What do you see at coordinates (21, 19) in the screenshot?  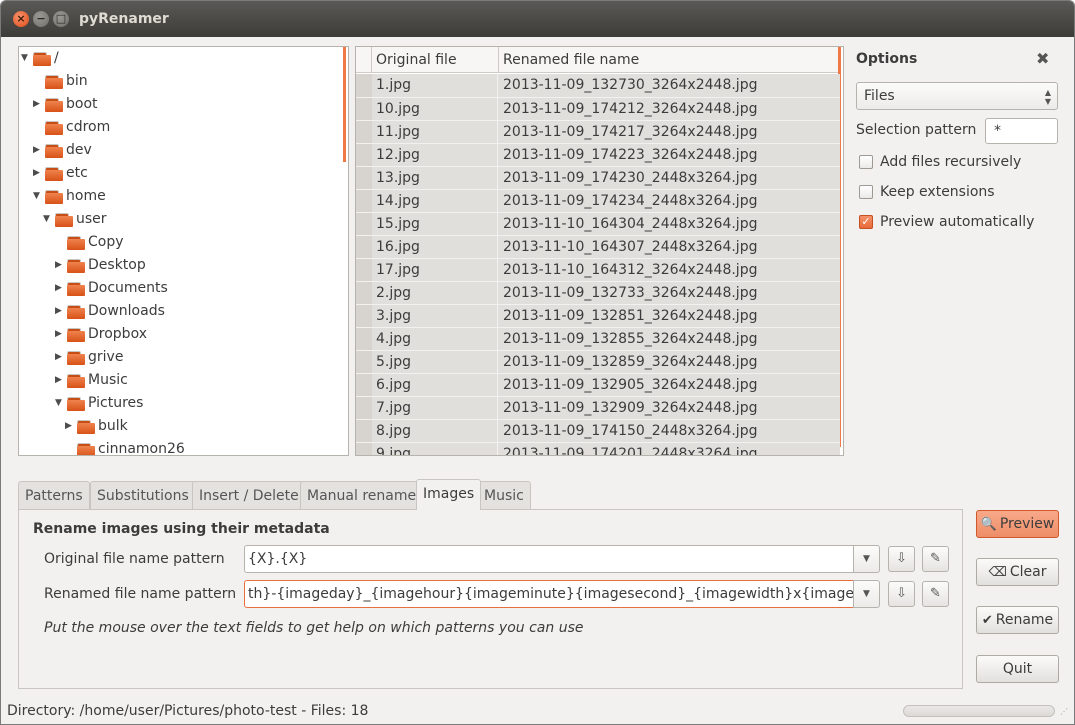 I see `window-close-button: ×` at bounding box center [21, 19].